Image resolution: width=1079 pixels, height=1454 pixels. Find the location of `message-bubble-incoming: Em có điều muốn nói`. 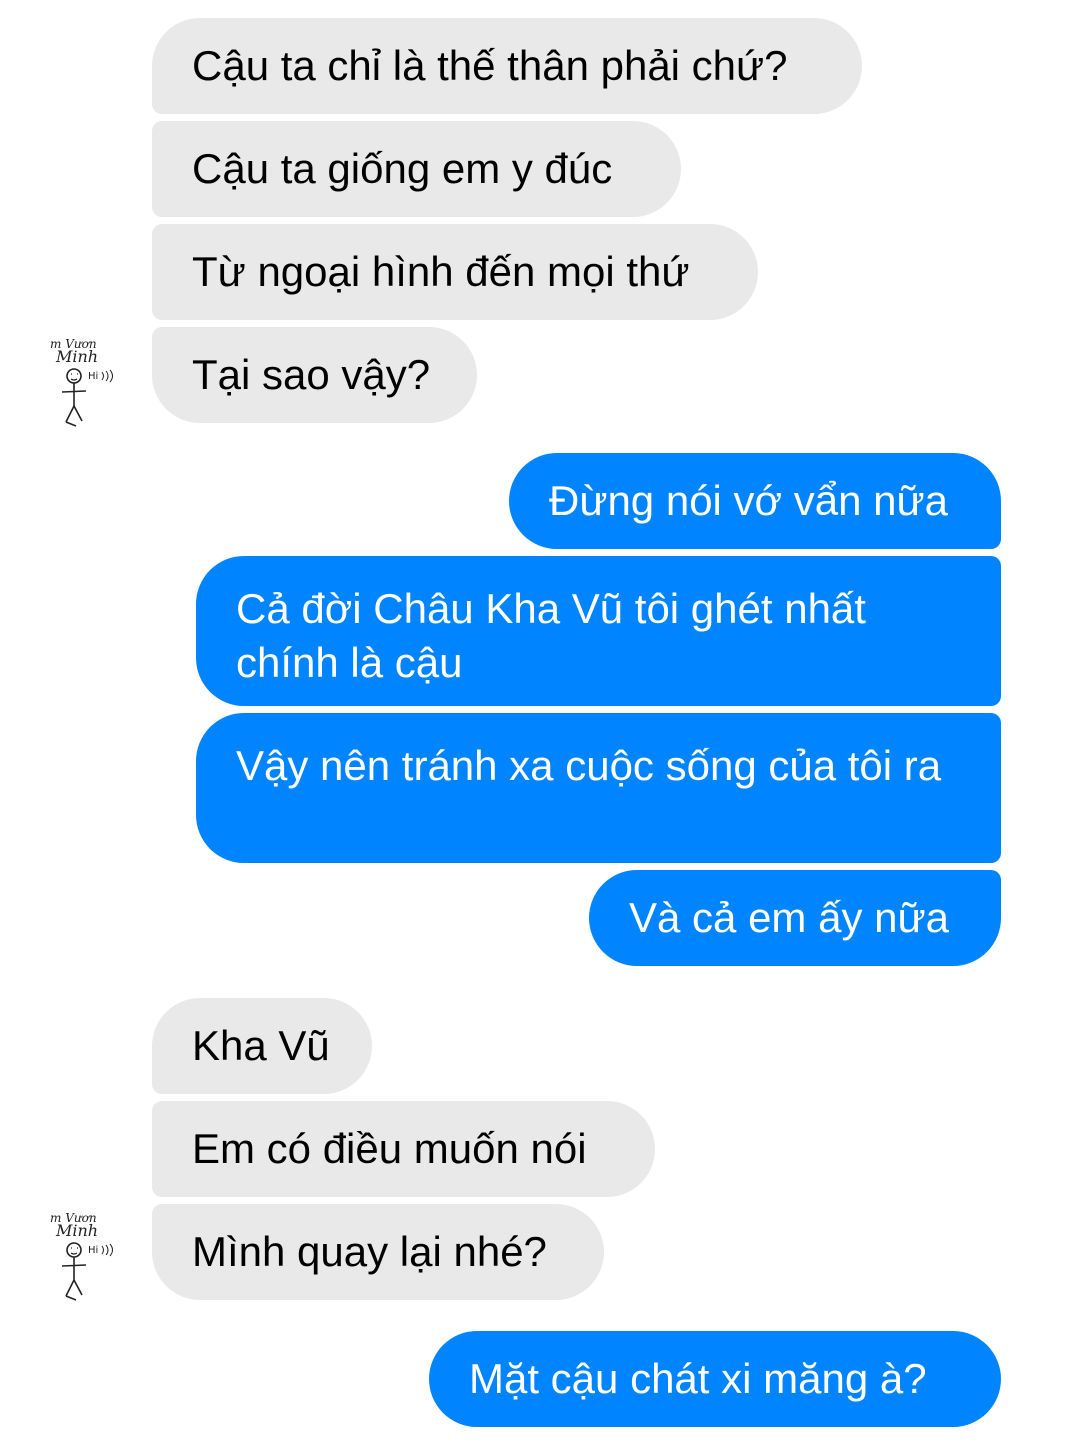

message-bubble-incoming: Em có điều muốn nói is located at coordinates (403, 1149).